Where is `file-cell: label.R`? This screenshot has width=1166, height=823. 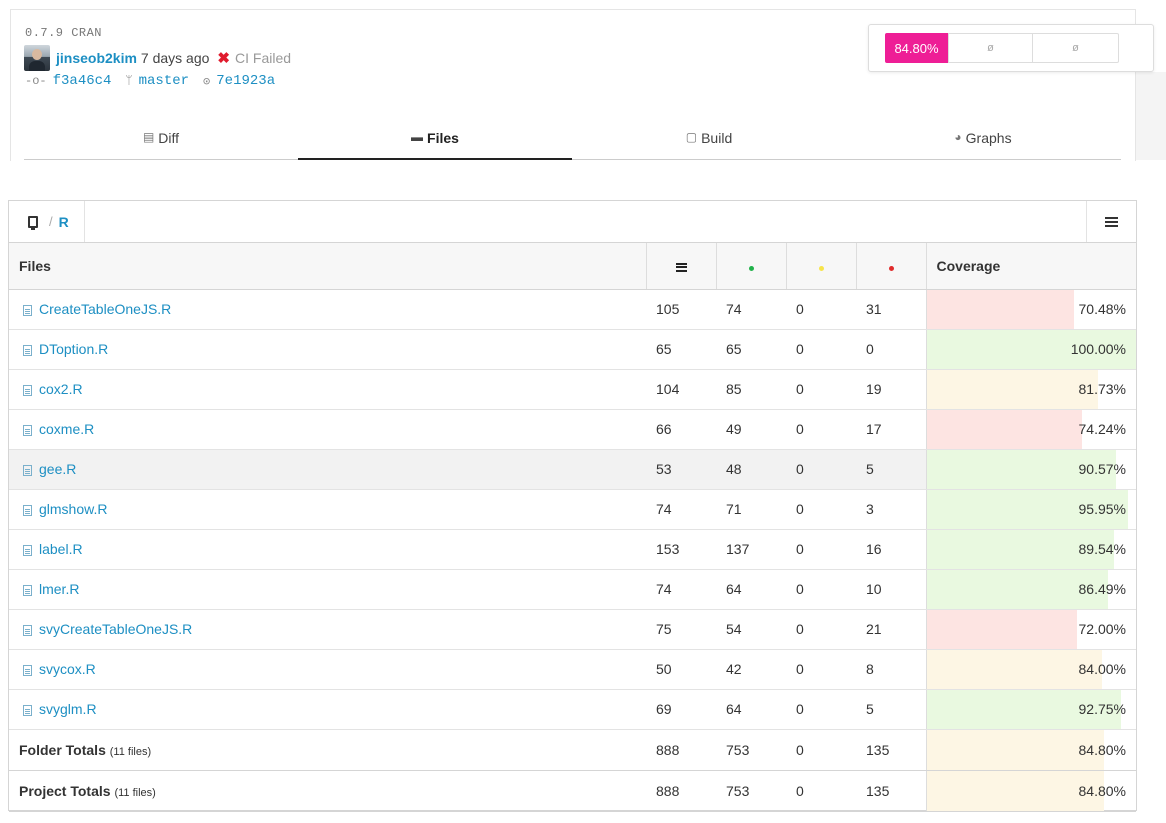 file-cell: label.R is located at coordinates (327, 549).